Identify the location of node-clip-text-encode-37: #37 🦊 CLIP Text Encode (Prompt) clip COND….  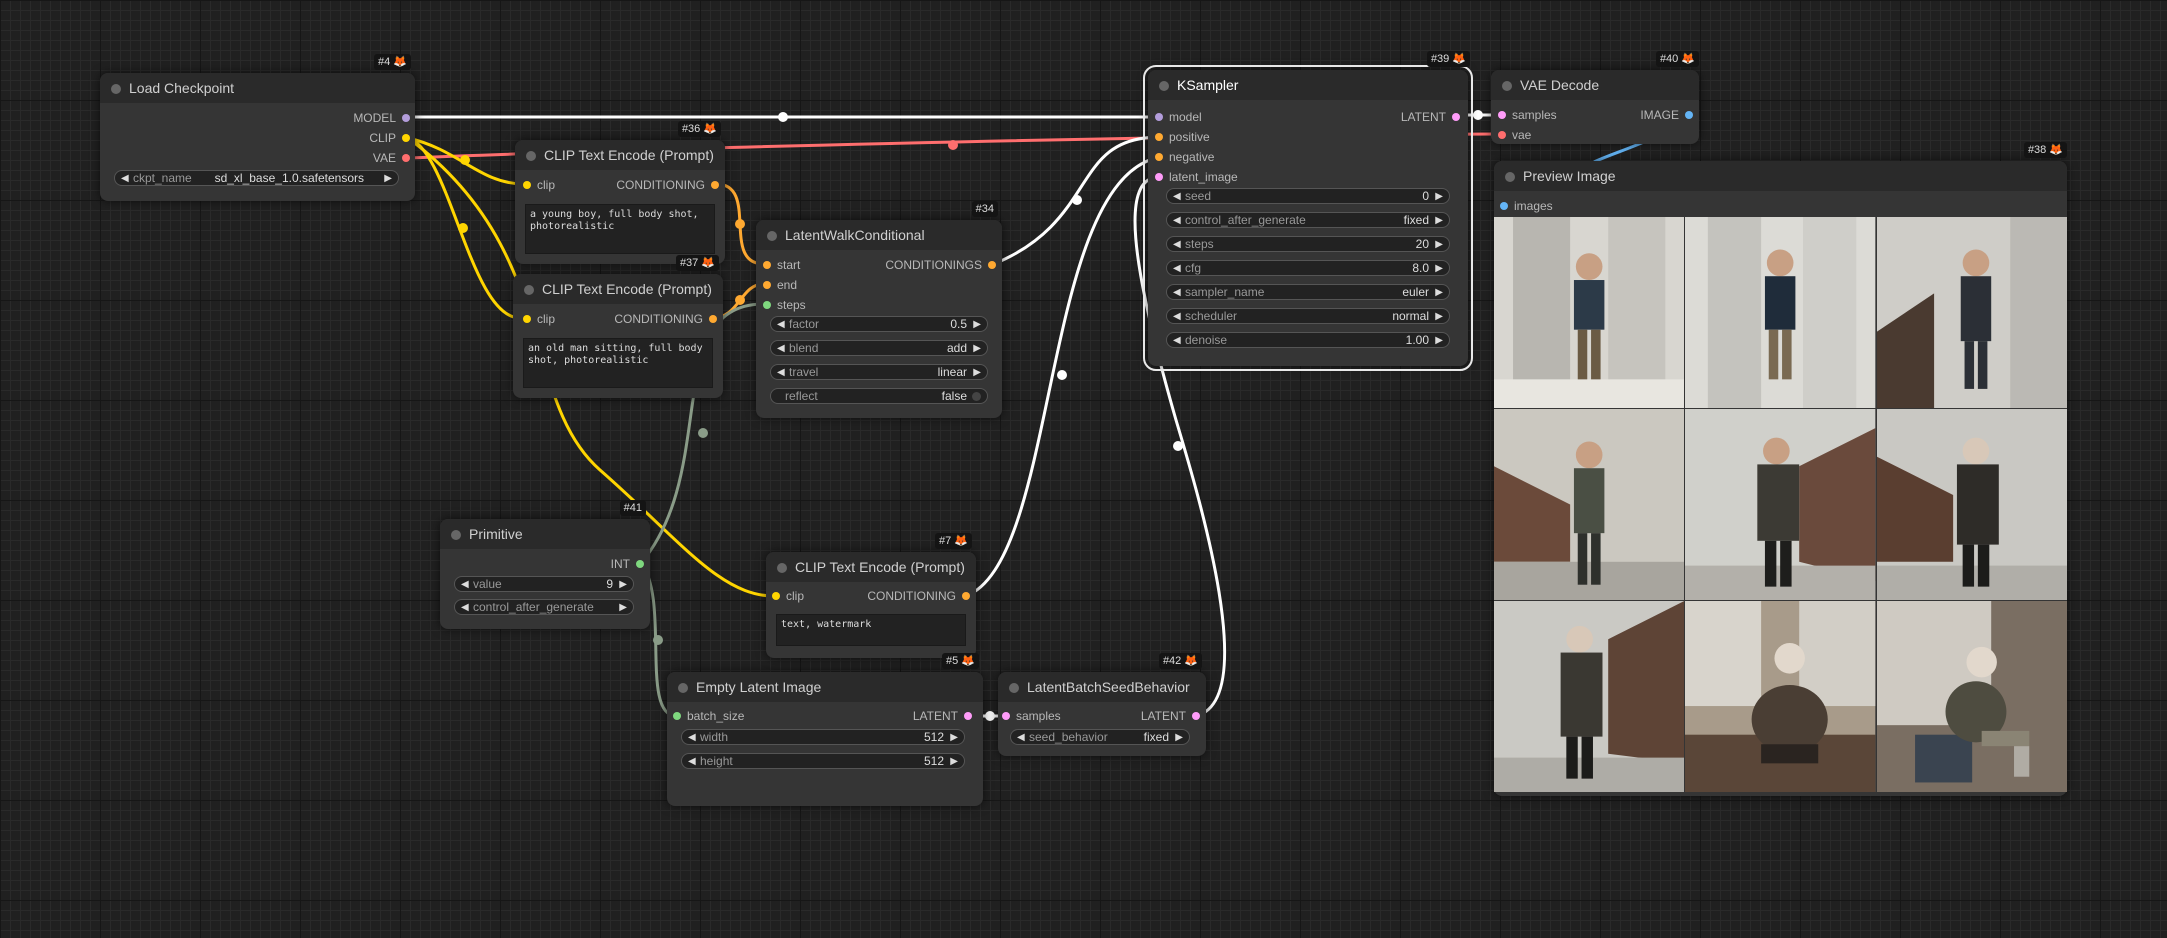
(618, 326).